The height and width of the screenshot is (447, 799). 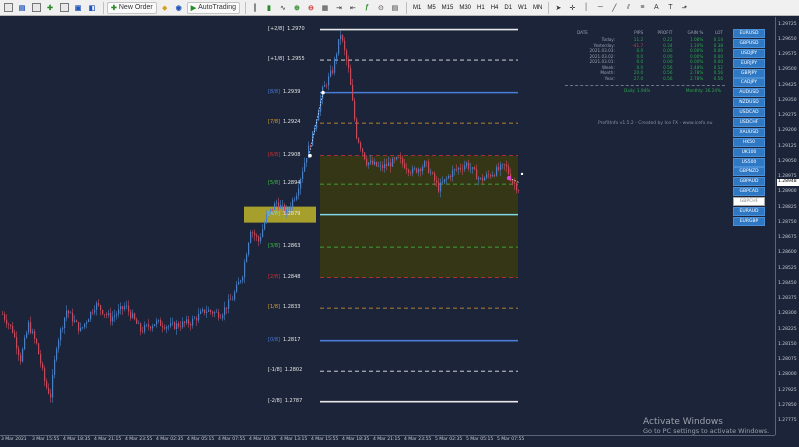 What do you see at coordinates (749, 43) in the screenshot?
I see `symbol-button-gbpusd: GBPUSD` at bounding box center [749, 43].